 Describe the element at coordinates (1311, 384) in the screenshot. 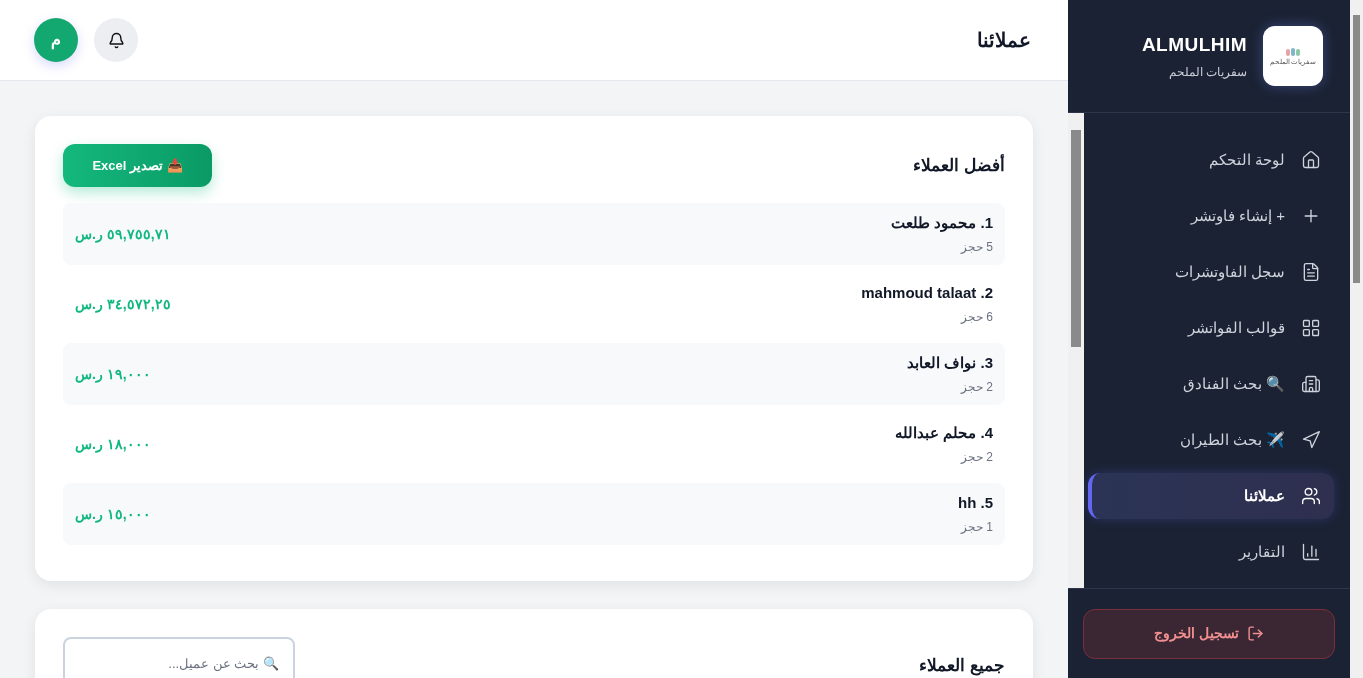

I see `building-icon` at that location.